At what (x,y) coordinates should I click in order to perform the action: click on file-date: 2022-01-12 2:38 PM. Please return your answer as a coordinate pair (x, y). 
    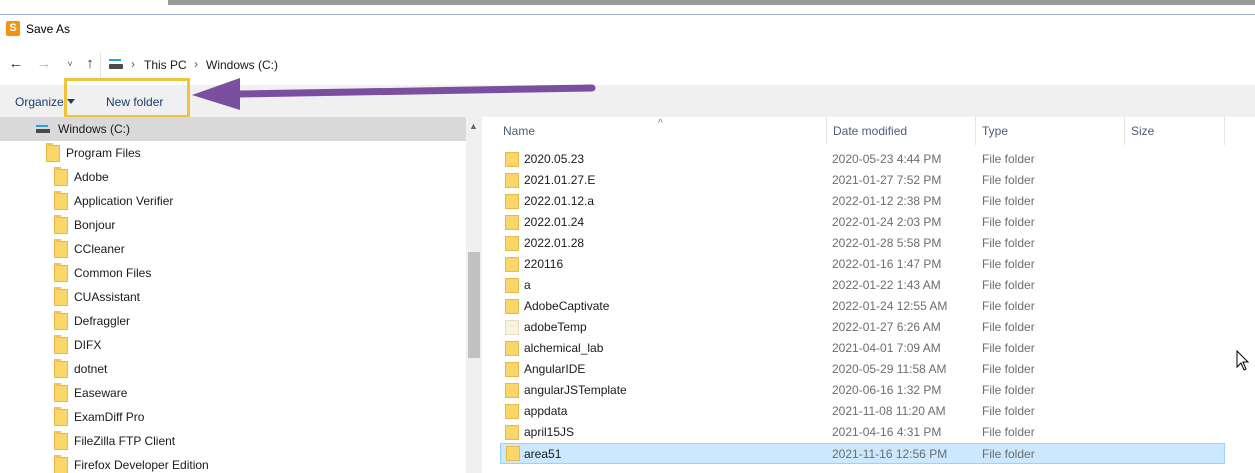
    Looking at the image, I should click on (887, 201).